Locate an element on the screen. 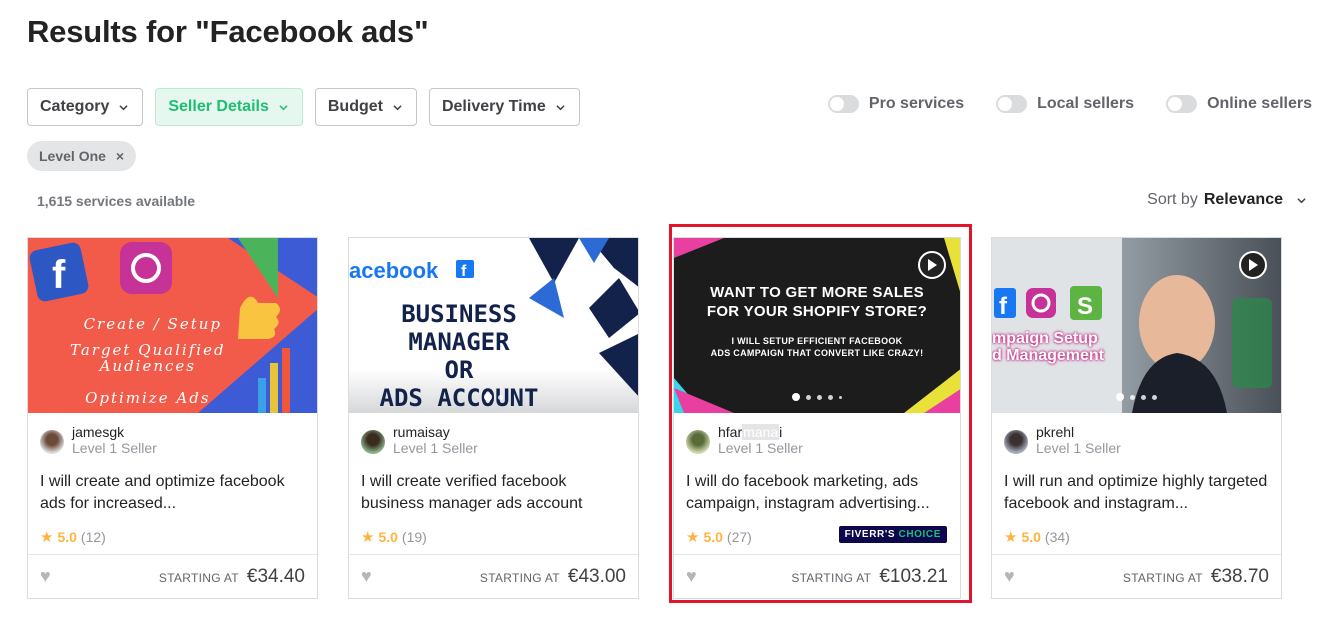  price: €34.40 is located at coordinates (275, 576).